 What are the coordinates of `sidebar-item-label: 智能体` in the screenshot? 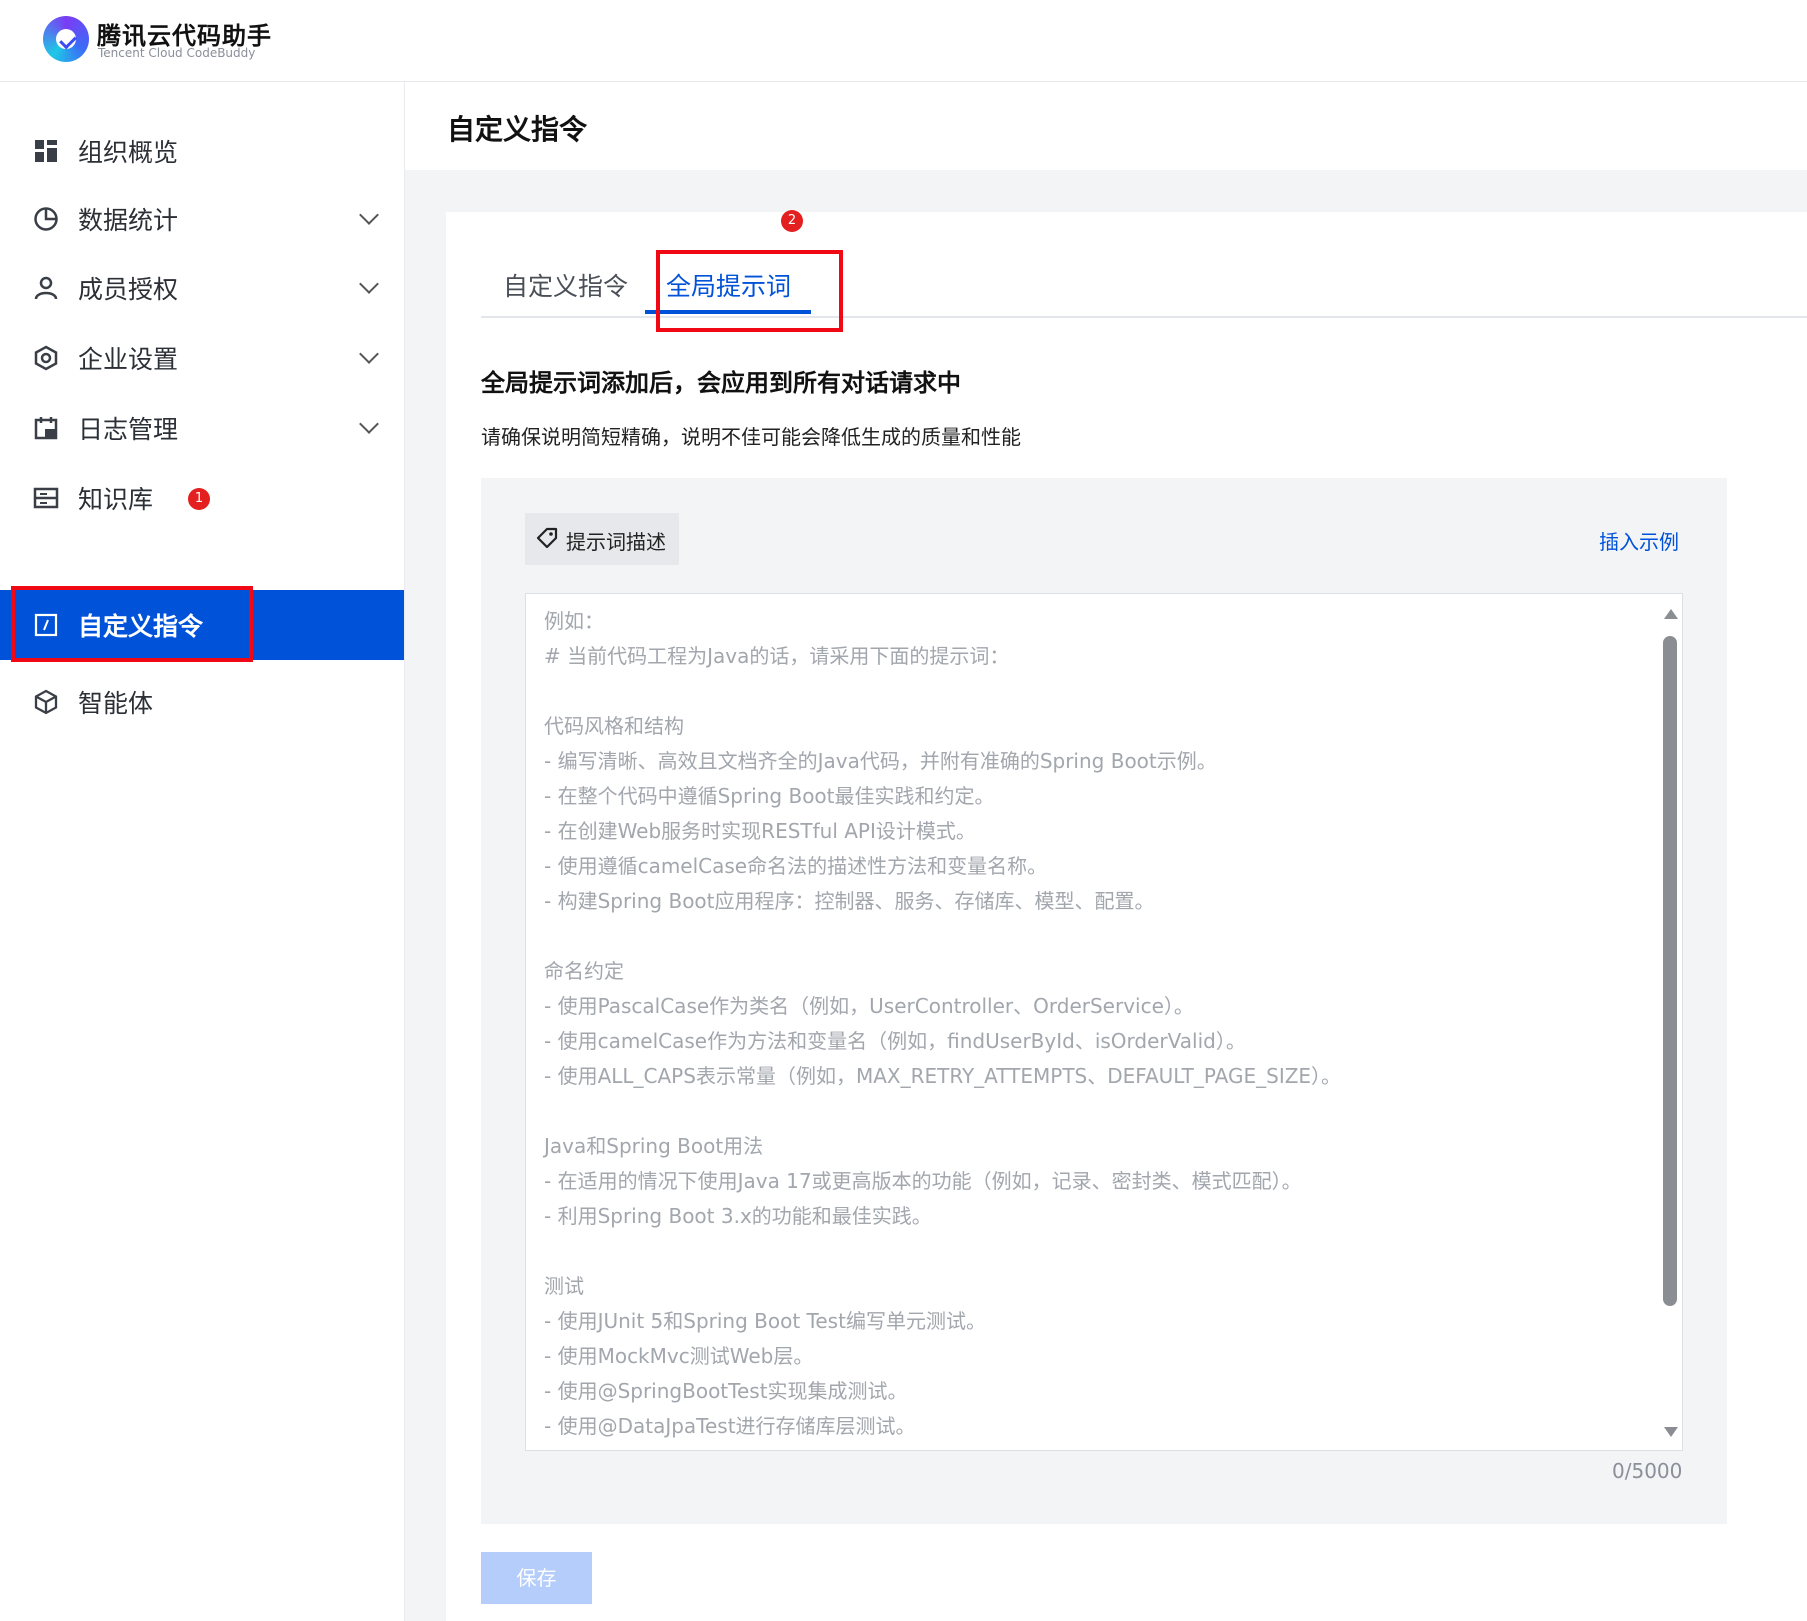 It's located at (116, 703).